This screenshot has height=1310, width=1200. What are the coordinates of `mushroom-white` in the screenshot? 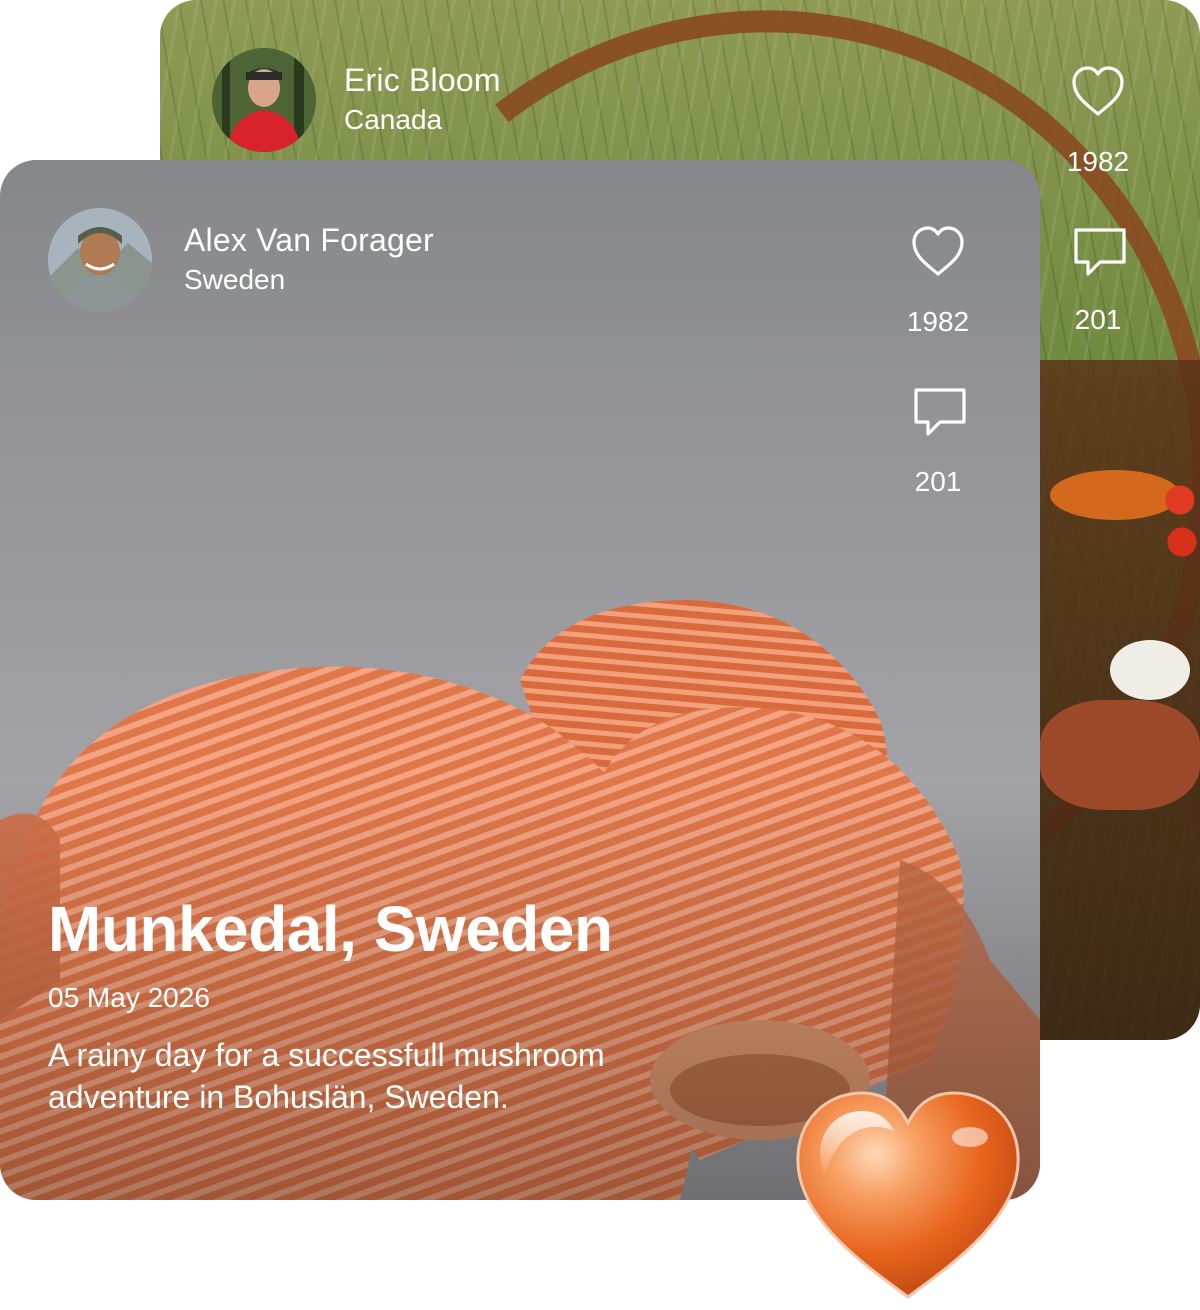 It's located at (1150, 670).